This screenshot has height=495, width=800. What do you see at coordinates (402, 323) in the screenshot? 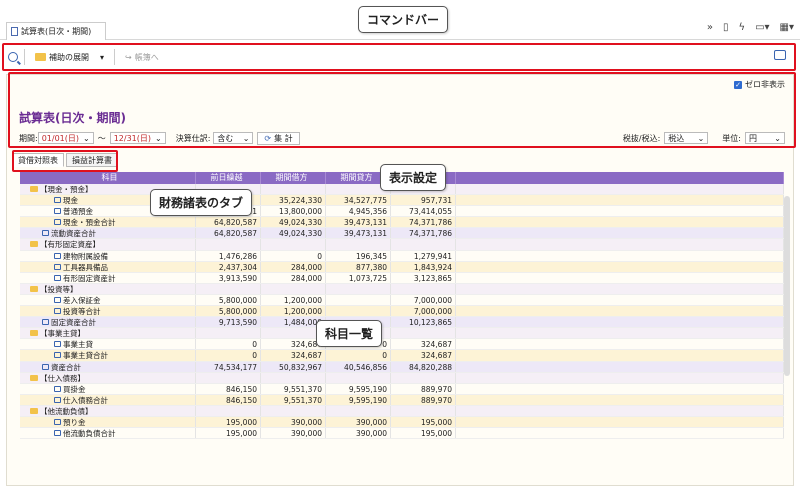
I see `table-row: 固定資産合計 9,713,590 1,484,000 10,123,865` at bounding box center [402, 323].